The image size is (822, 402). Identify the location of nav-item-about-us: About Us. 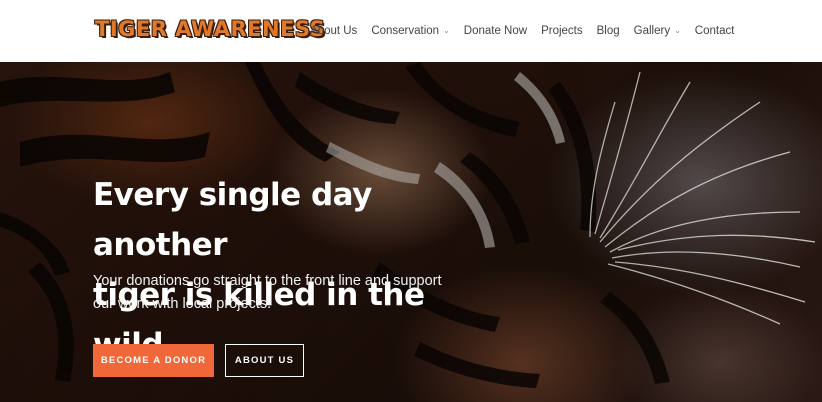
(333, 31).